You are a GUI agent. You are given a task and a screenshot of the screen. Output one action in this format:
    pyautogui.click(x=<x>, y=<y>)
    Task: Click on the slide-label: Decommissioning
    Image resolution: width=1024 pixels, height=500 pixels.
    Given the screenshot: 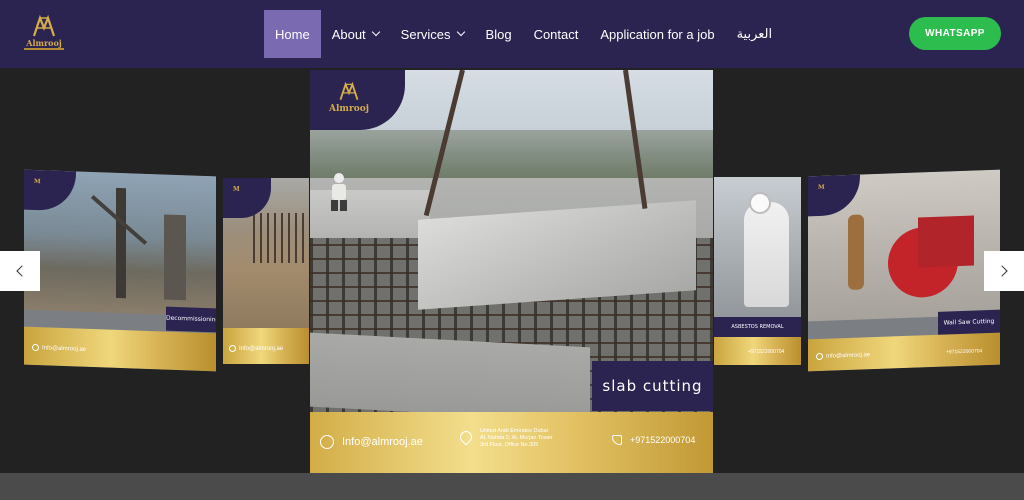 What is the action you would take?
    pyautogui.click(x=191, y=319)
    